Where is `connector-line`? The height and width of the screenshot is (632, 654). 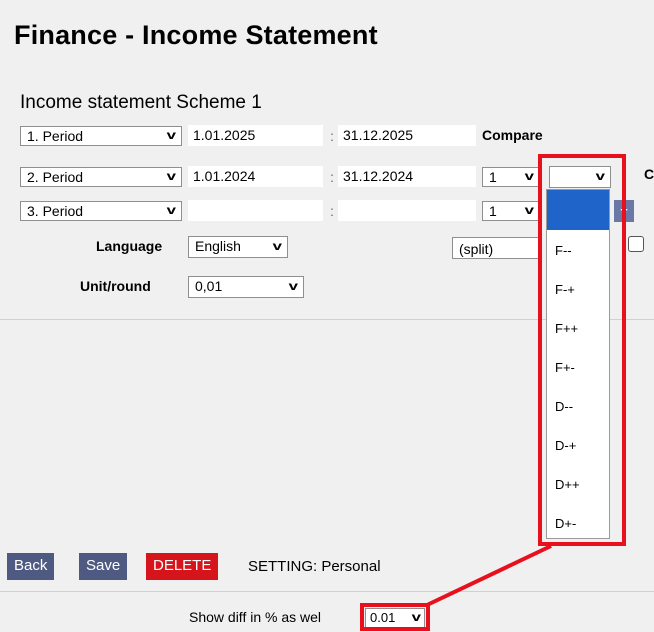 connector-line is located at coordinates (489, 575).